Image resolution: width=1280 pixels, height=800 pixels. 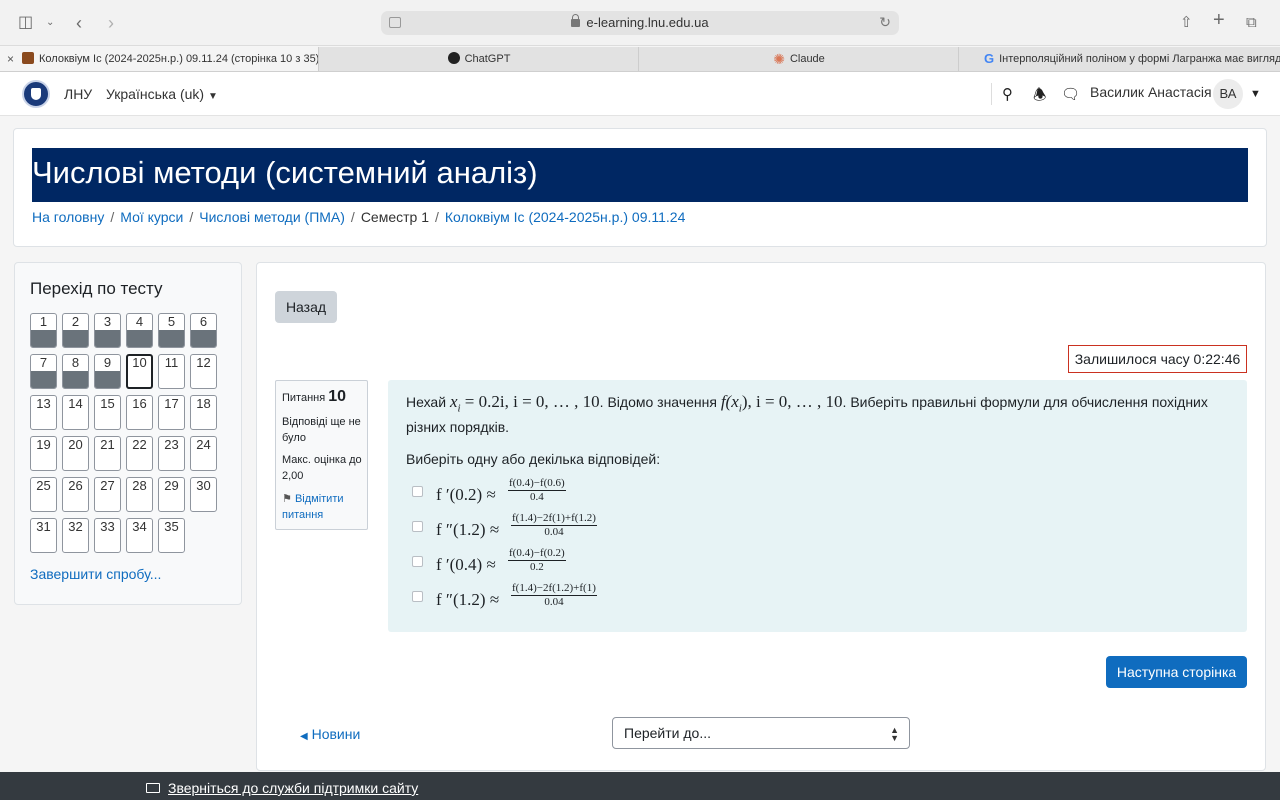 What do you see at coordinates (111, 23) in the screenshot?
I see `forward-arrow-icon: ›` at bounding box center [111, 23].